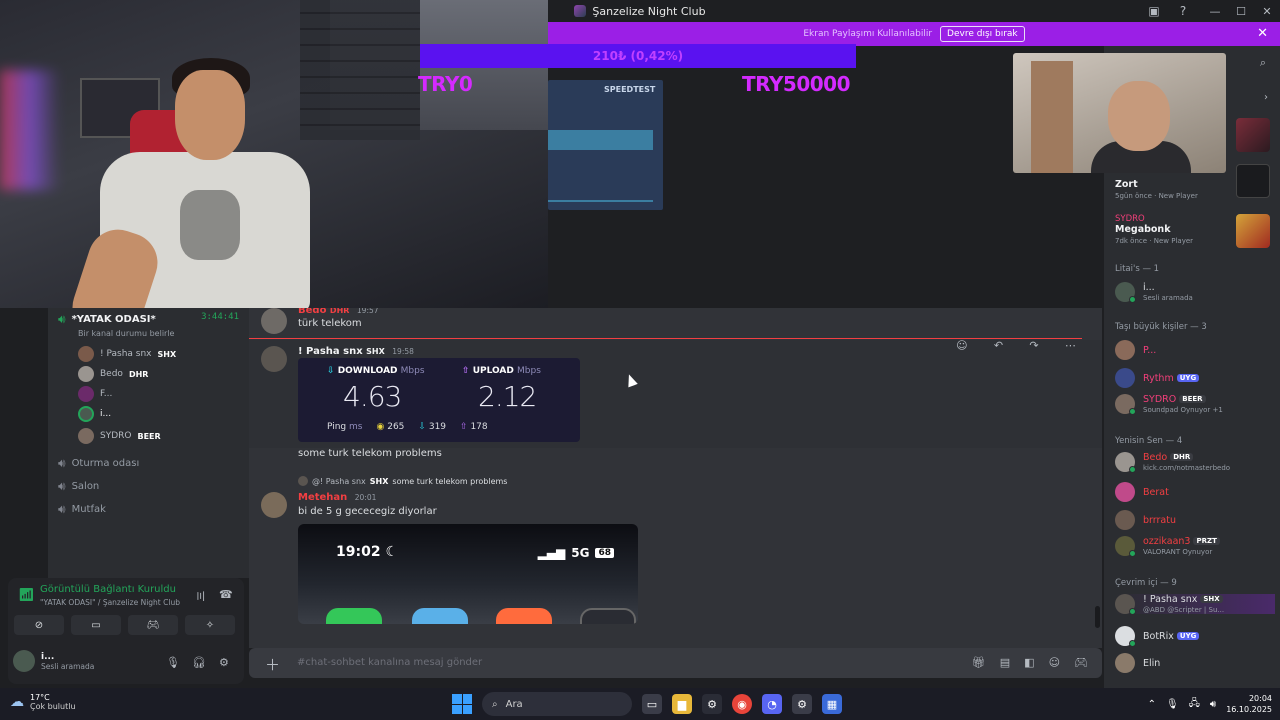 The width and height of the screenshot is (1280, 720). I want to click on voice-channel-salon: 🔊︎ Salon, so click(78, 486).